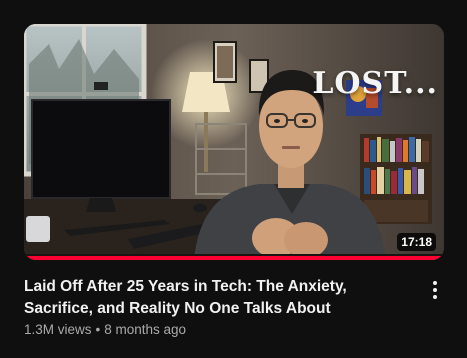 Image resolution: width=467 pixels, height=358 pixels. I want to click on upload-age: 8 months ago, so click(145, 329).